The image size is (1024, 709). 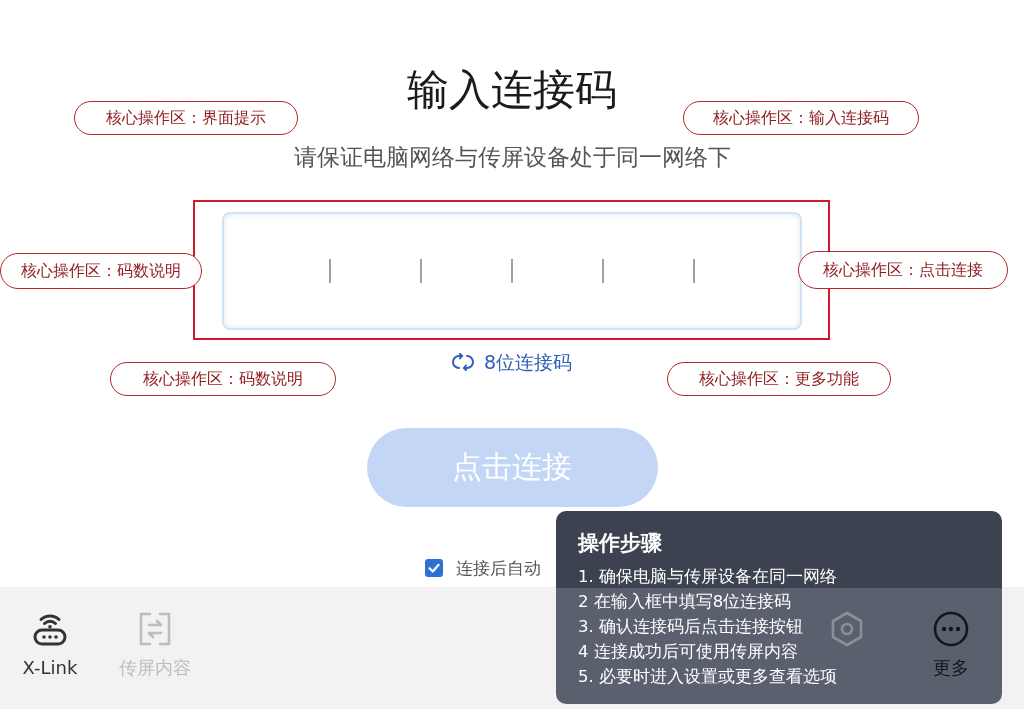 I want to click on more-icon, so click(x=951, y=629).